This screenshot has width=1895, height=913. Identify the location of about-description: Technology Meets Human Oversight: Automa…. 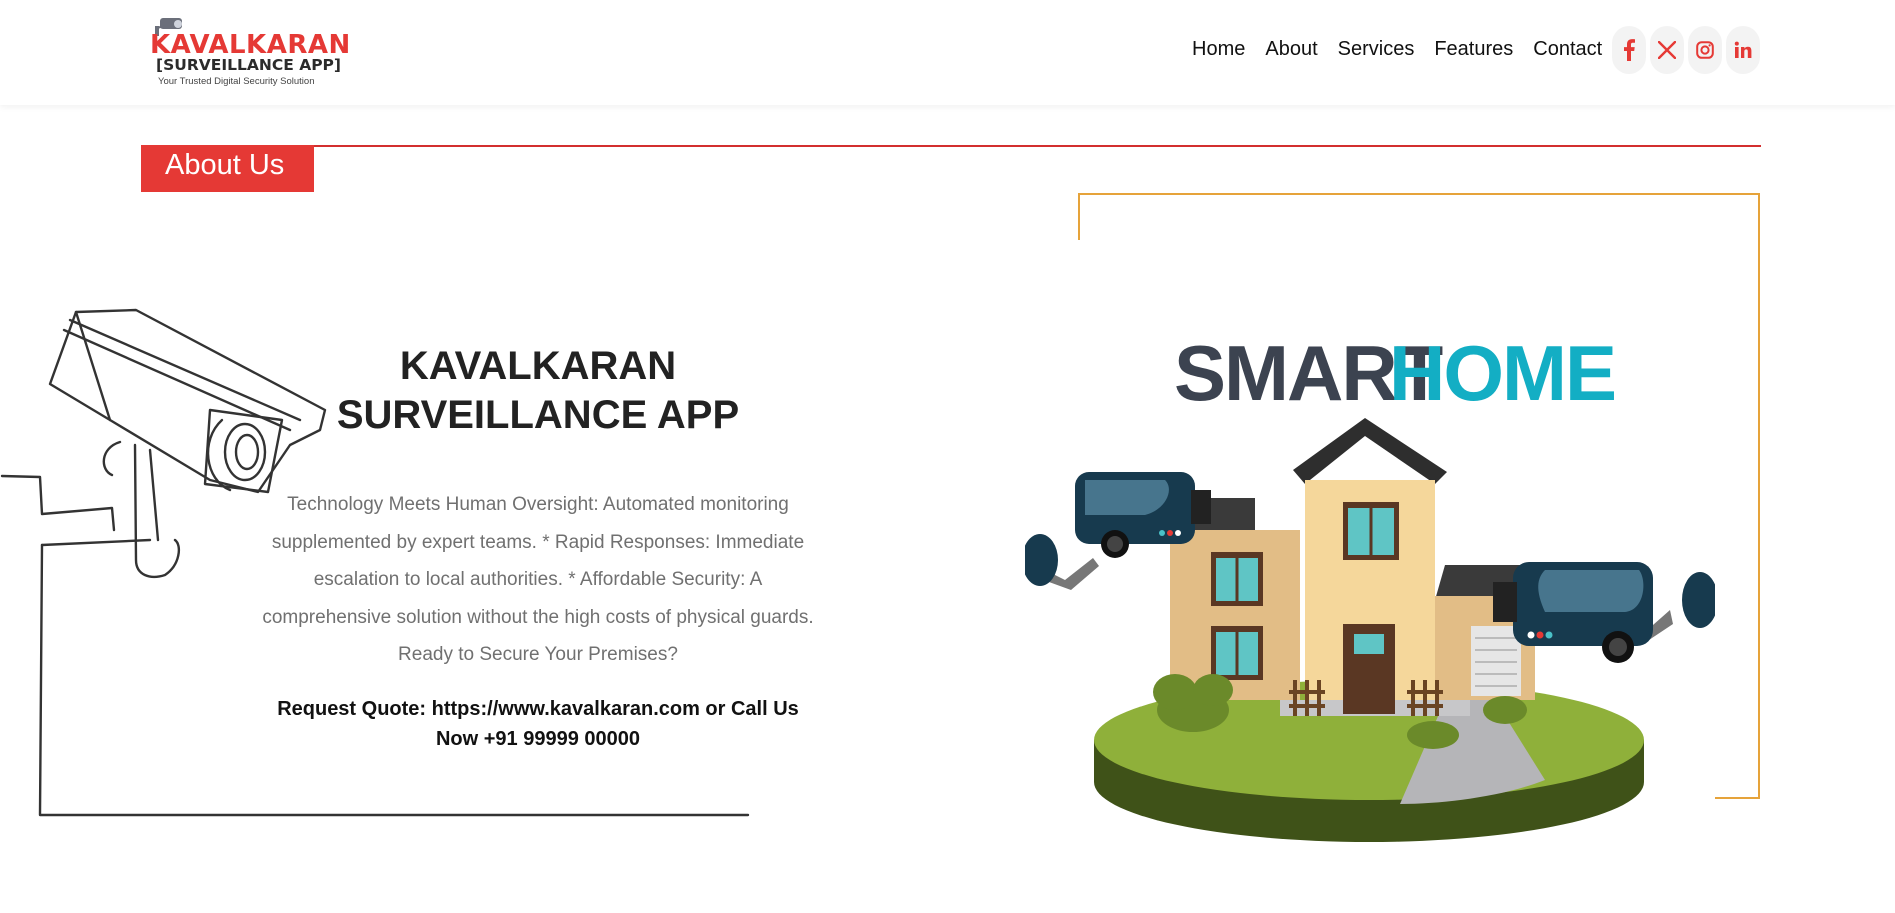
(538, 579).